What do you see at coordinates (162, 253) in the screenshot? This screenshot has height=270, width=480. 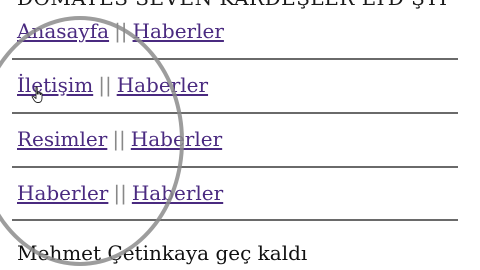 I see `footer-note: Mehmet Çetinkaya geç kaldı` at bounding box center [162, 253].